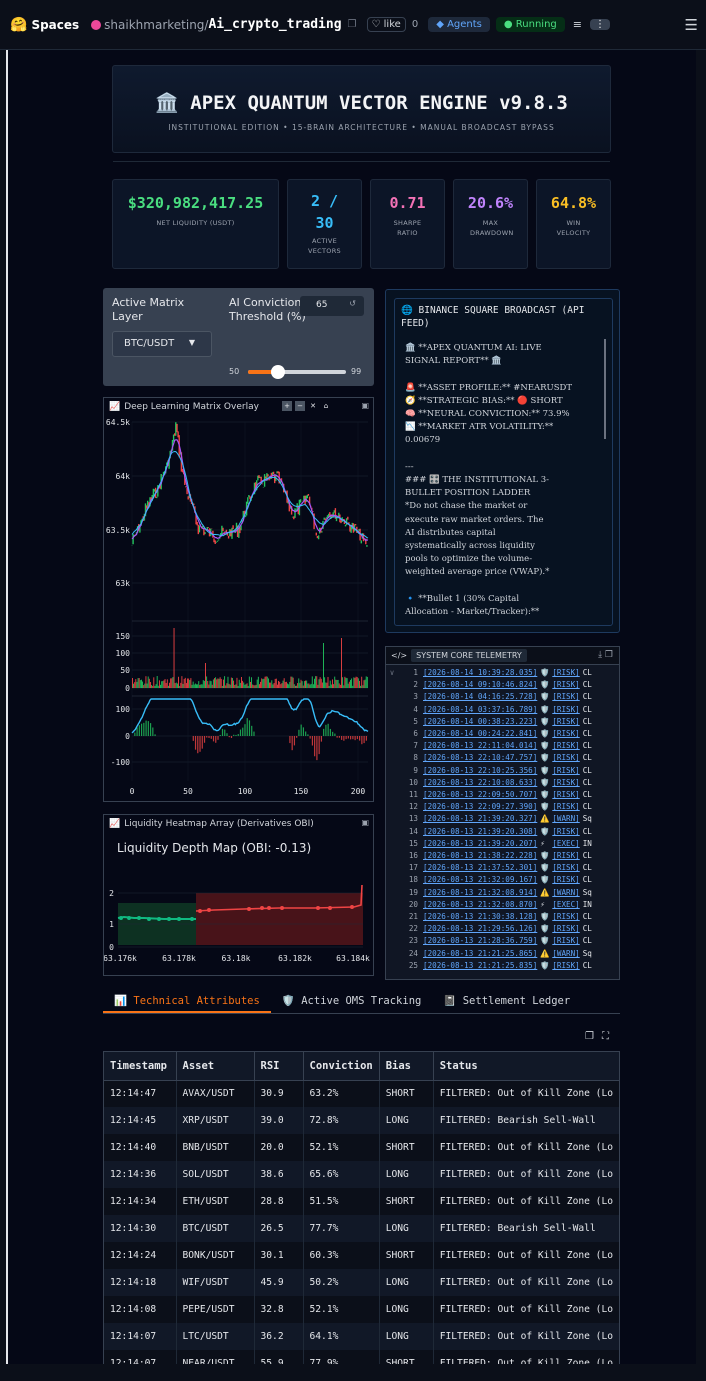 Image resolution: width=706 pixels, height=1381 pixels. What do you see at coordinates (156, 25) in the screenshot?
I see `owner-link: shaikhmarketing/` at bounding box center [156, 25].